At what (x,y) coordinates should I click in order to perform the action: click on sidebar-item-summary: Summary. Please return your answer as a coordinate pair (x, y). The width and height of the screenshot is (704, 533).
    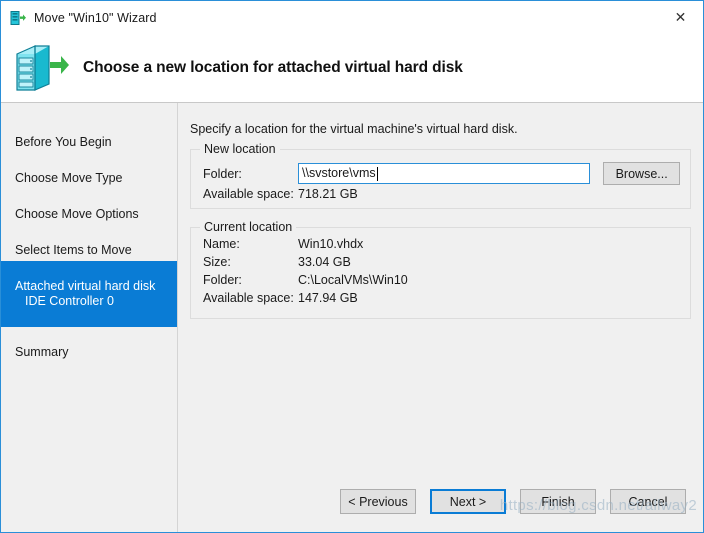
    Looking at the image, I should click on (89, 345).